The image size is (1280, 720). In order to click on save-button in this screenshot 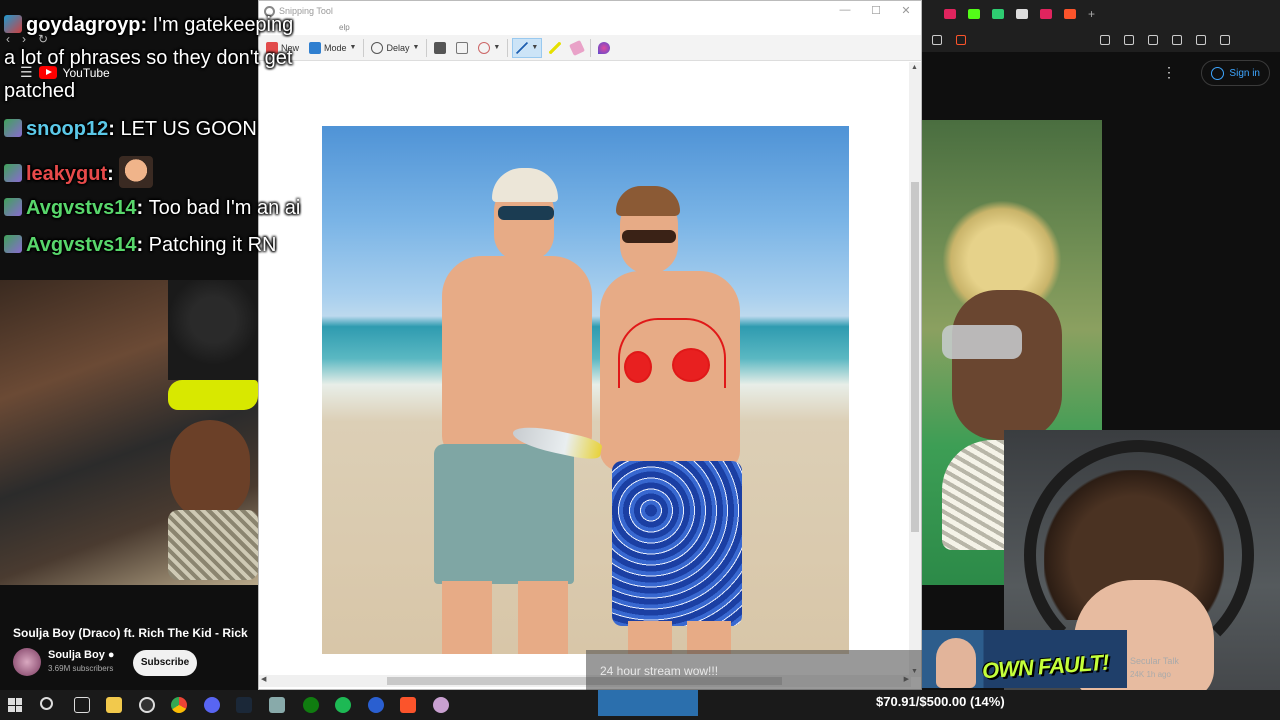, I will do `click(440, 48)`.